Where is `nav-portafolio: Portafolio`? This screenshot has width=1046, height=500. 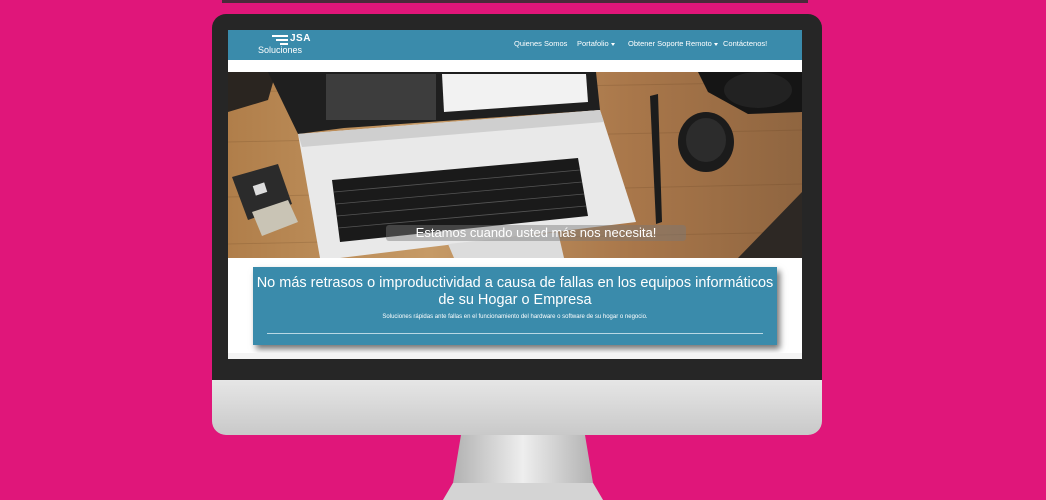 nav-portafolio: Portafolio is located at coordinates (596, 44).